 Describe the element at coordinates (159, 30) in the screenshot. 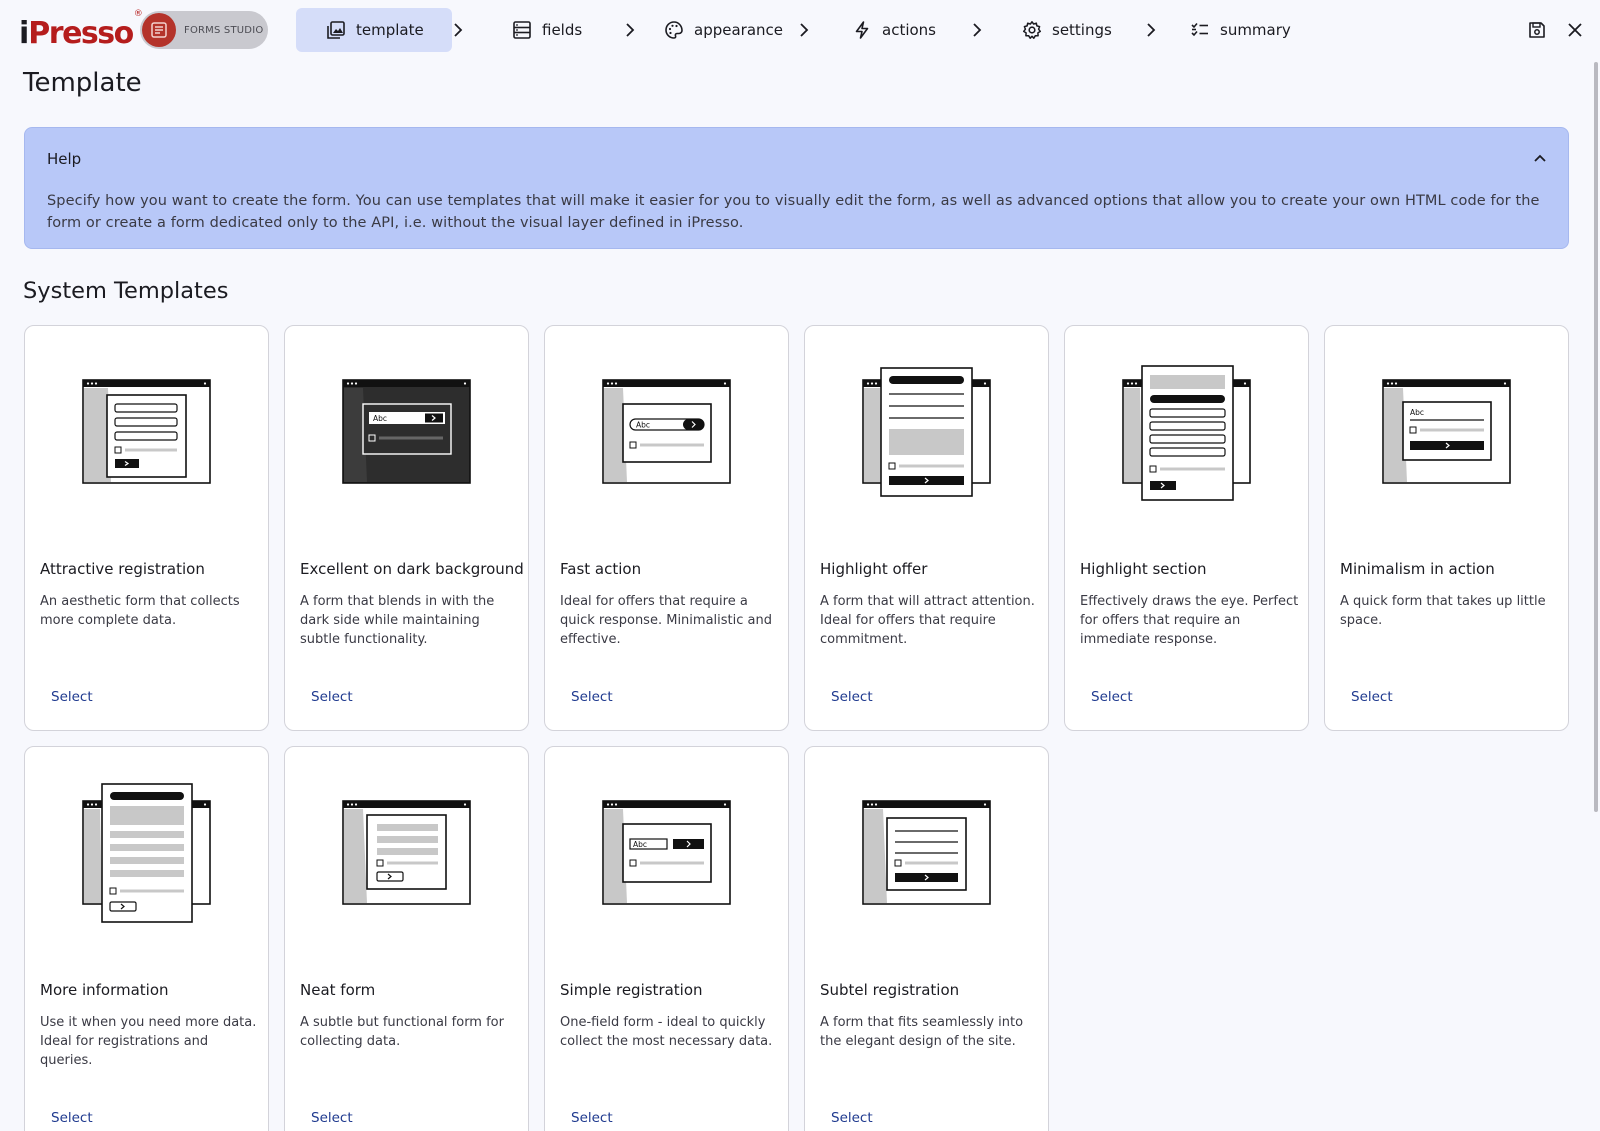

I see `forms-studio-icon` at that location.